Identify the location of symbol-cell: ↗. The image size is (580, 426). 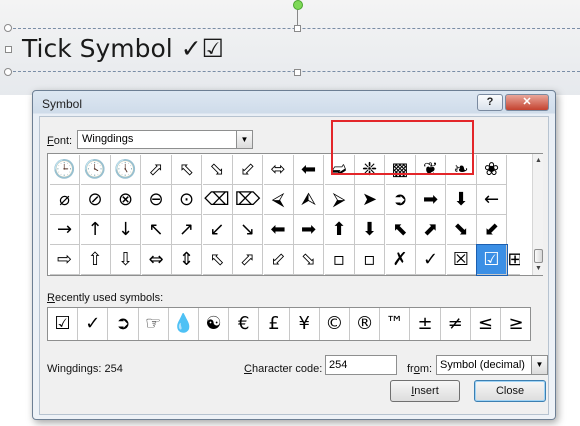
(187, 230).